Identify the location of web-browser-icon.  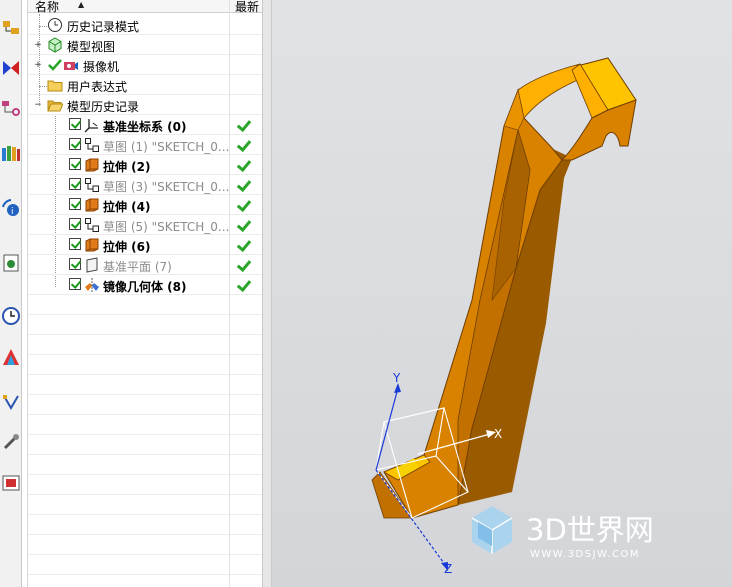
(11, 263).